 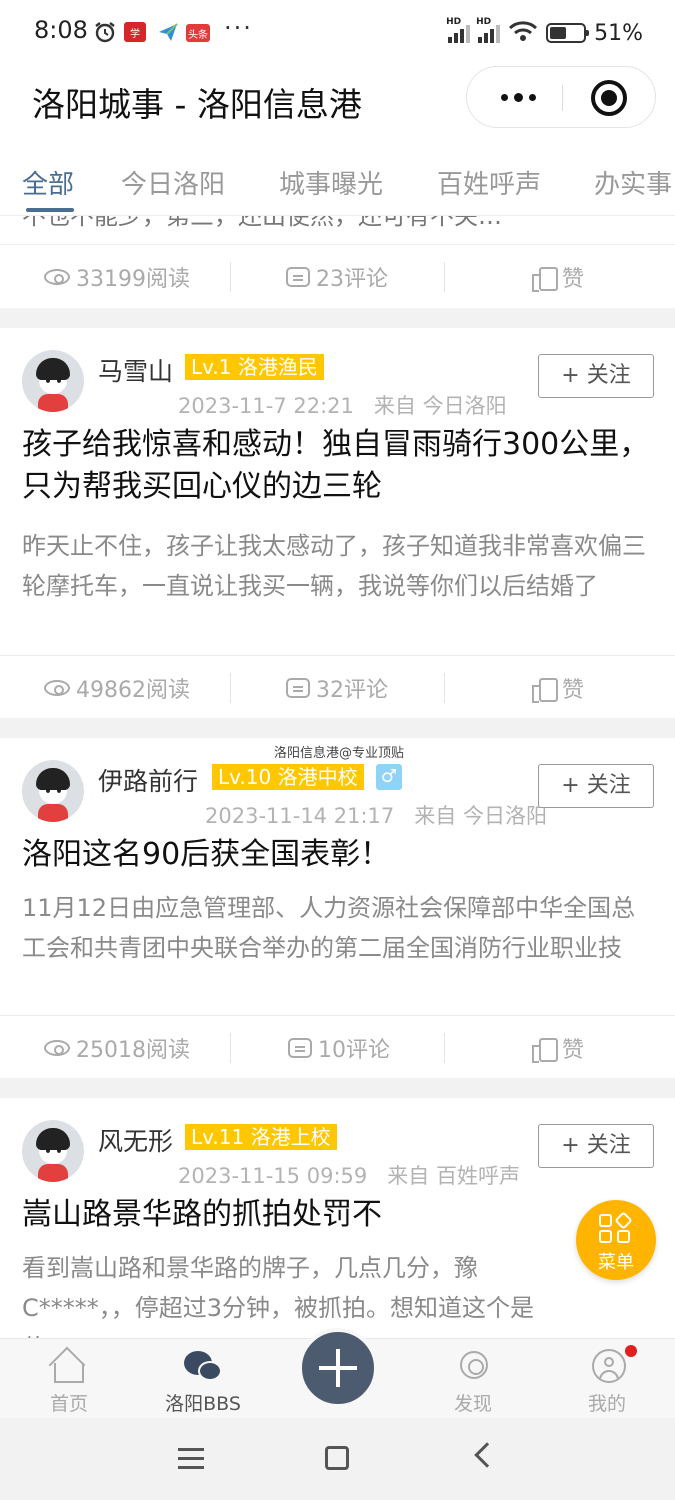 What do you see at coordinates (135, 32) in the screenshot?
I see `app-icon: 学` at bounding box center [135, 32].